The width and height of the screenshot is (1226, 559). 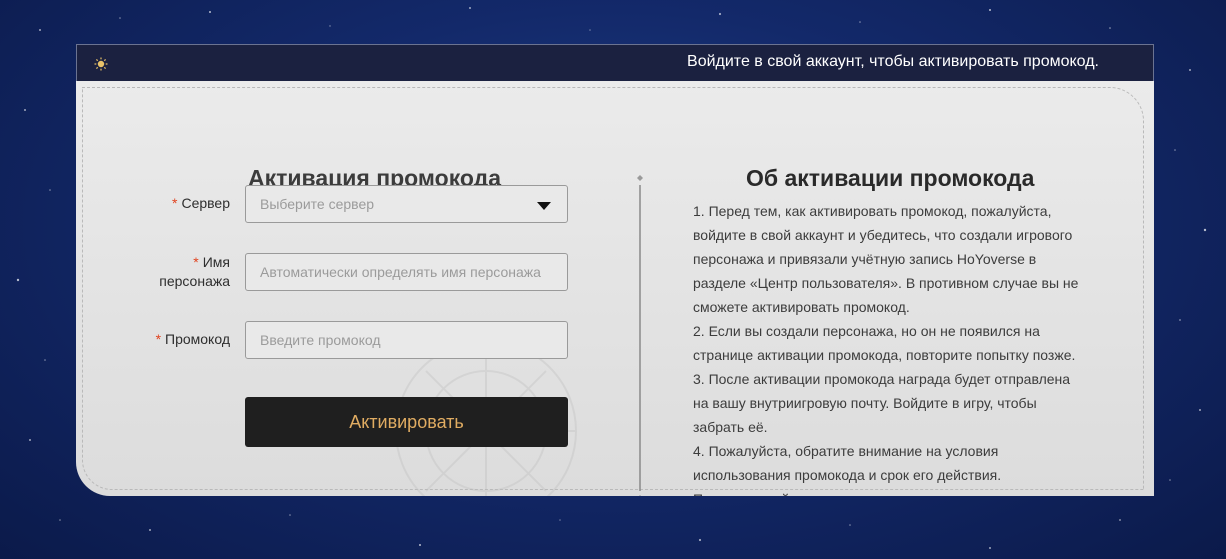 What do you see at coordinates (317, 204) in the screenshot?
I see `server-select-placeholder: Выберите сервер` at bounding box center [317, 204].